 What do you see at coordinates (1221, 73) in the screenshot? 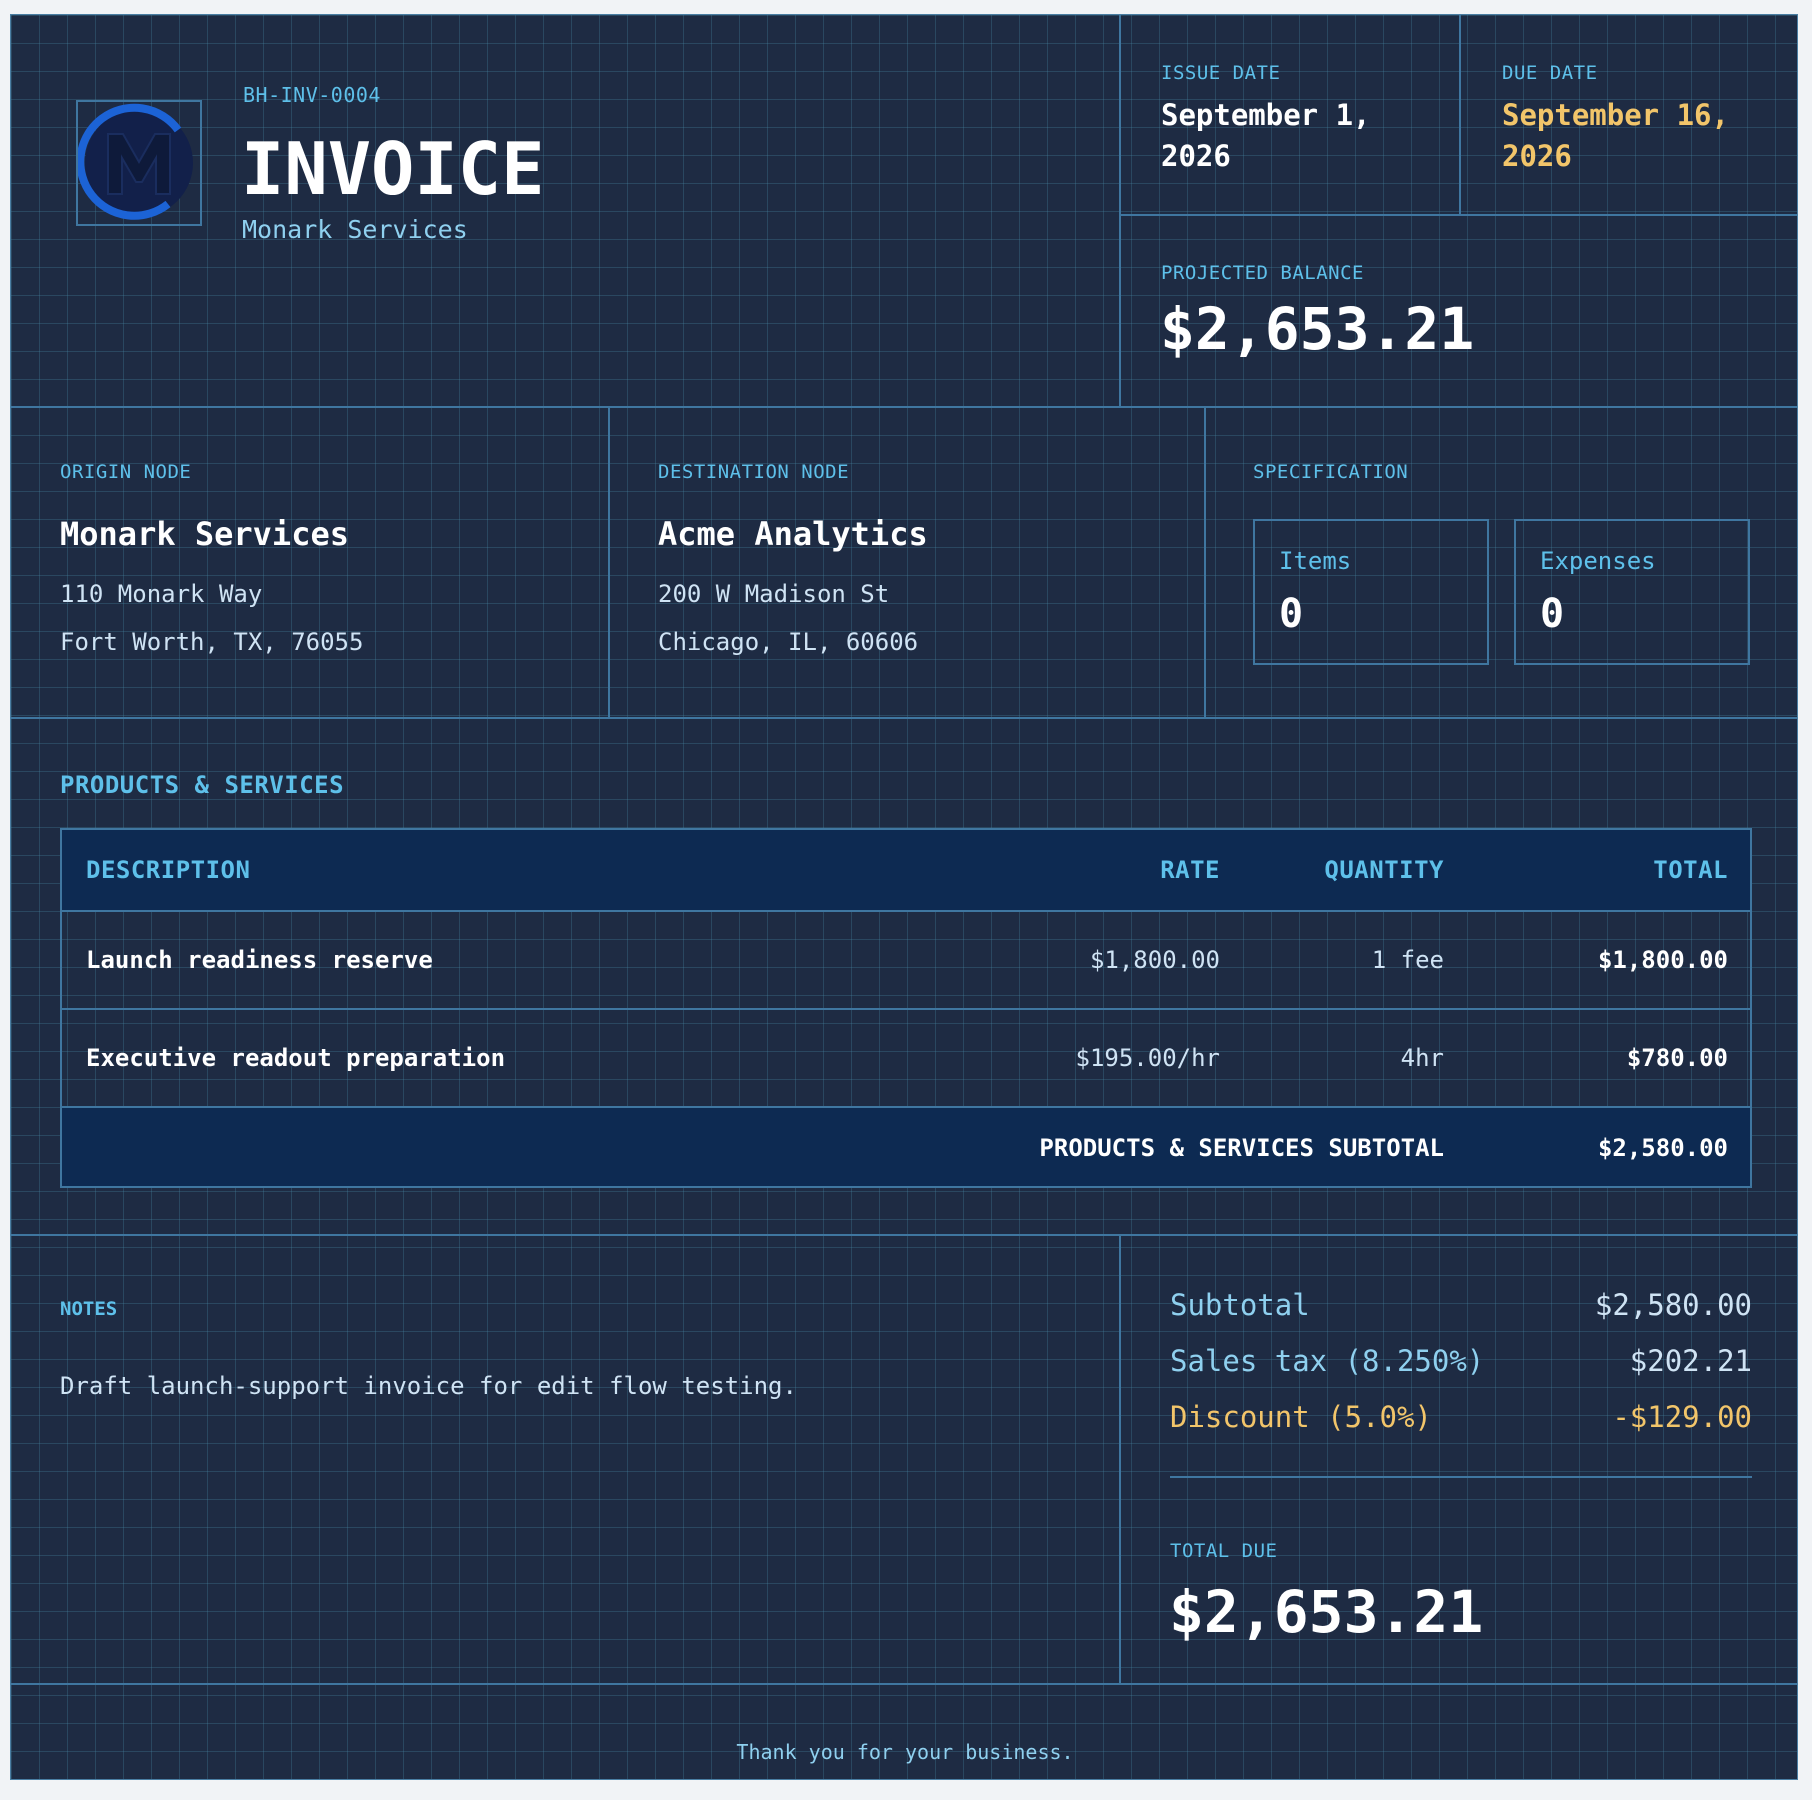
I see `issue-date-label: ISSUE DATE` at bounding box center [1221, 73].